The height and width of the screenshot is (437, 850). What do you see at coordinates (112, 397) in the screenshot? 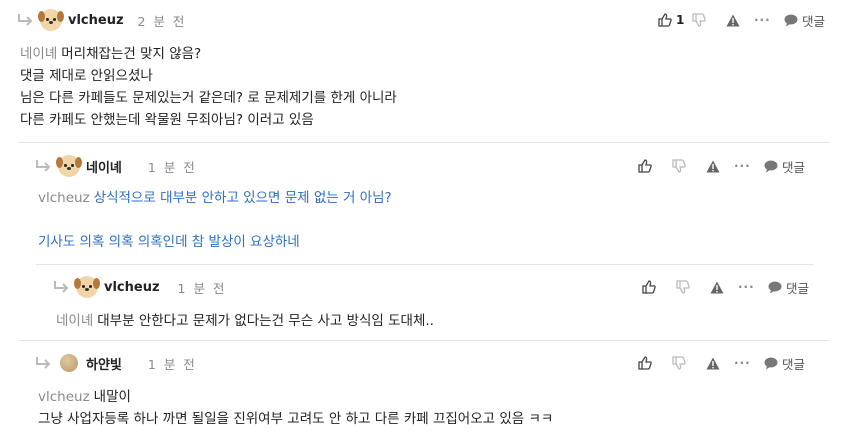
I see `comment-line: 내말이` at bounding box center [112, 397].